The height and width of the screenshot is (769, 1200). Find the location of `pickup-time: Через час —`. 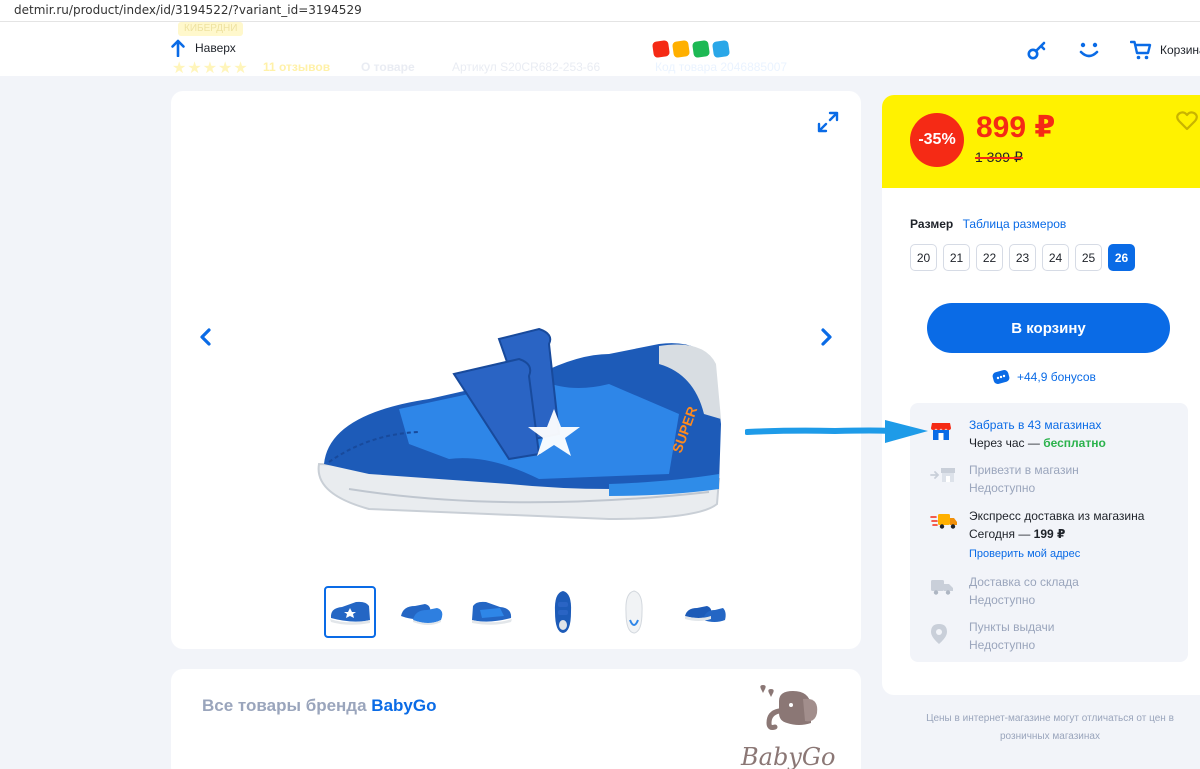

pickup-time: Через час — is located at coordinates (1006, 443).